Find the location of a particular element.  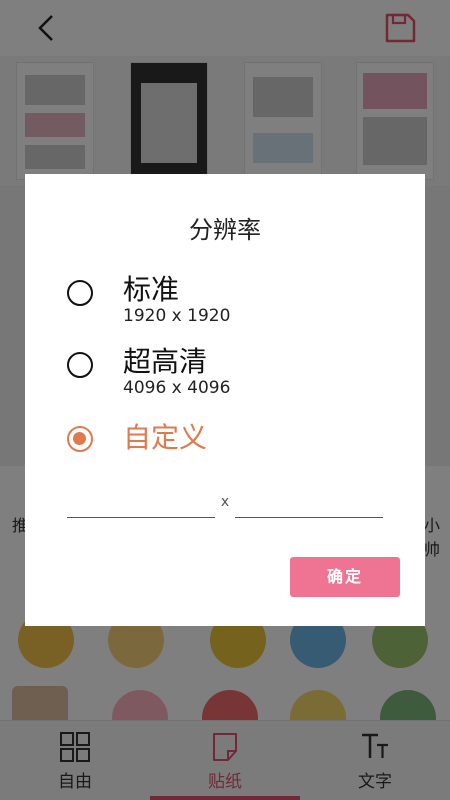

size-separator: x is located at coordinates (225, 502).